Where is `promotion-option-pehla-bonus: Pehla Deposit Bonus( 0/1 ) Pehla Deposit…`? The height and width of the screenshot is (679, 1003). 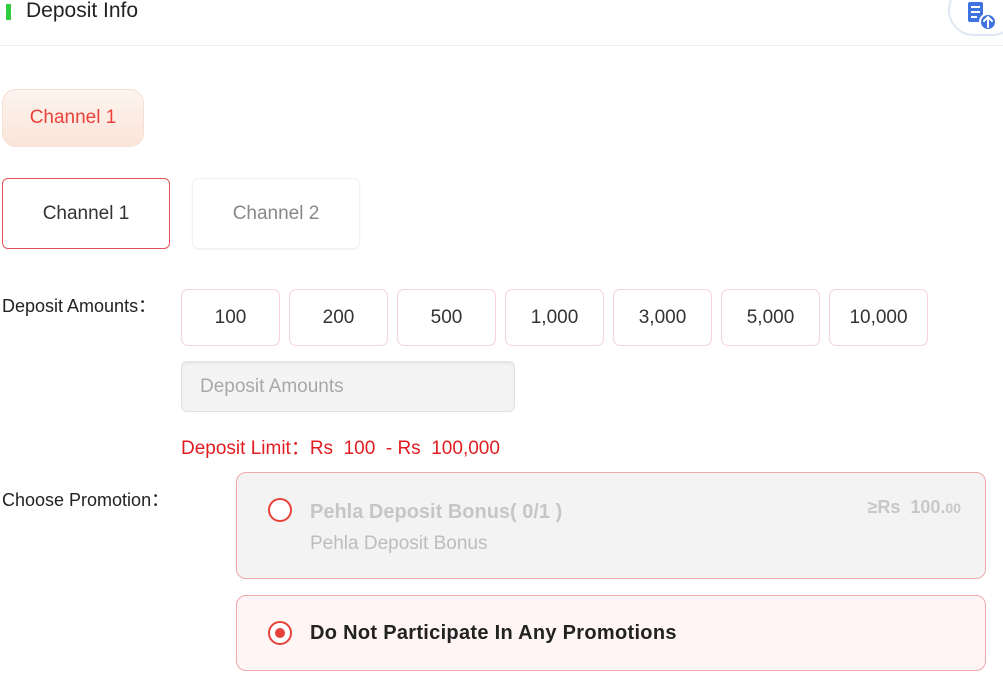
promotion-option-pehla-bonus: Pehla Deposit Bonus( 0/1 ) Pehla Deposit… is located at coordinates (611, 525).